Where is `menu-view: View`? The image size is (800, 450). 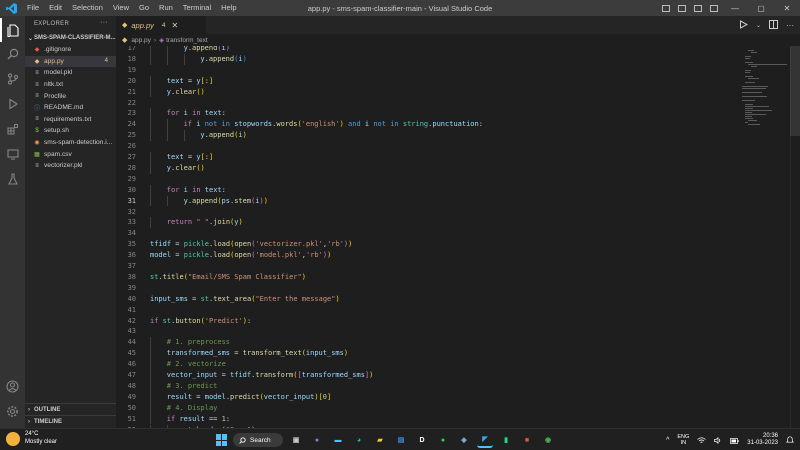
menu-view: View is located at coordinates (121, 8).